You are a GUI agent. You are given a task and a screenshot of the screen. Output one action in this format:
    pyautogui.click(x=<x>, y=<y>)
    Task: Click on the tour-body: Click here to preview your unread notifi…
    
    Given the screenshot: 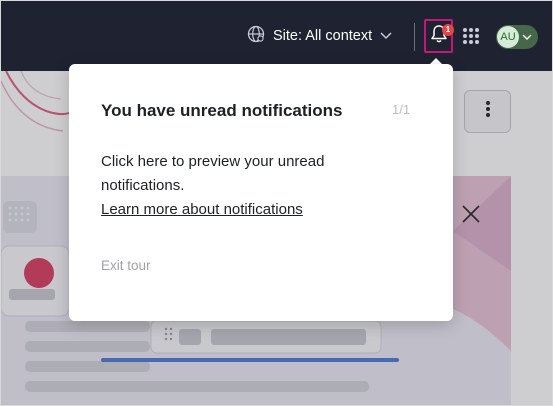 What is the action you would take?
    pyautogui.click(x=251, y=186)
    